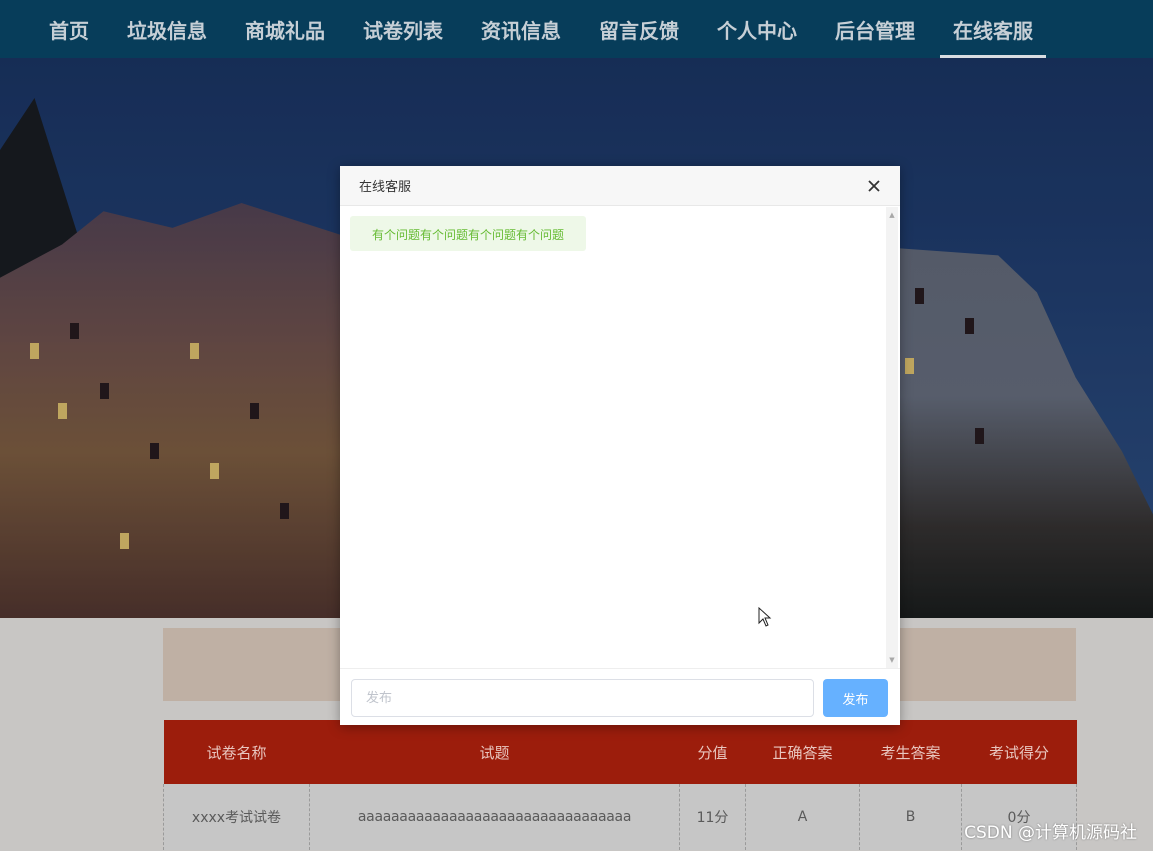  I want to click on nav-item-admin: 后台管理, so click(875, 29).